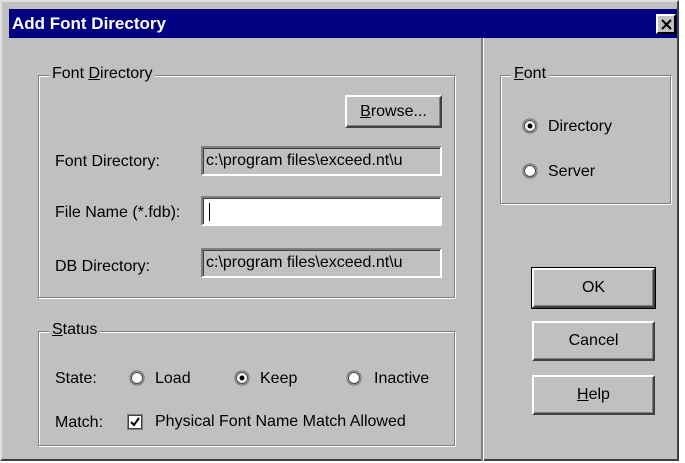  What do you see at coordinates (321, 211) in the screenshot?
I see `file-name-input` at bounding box center [321, 211].